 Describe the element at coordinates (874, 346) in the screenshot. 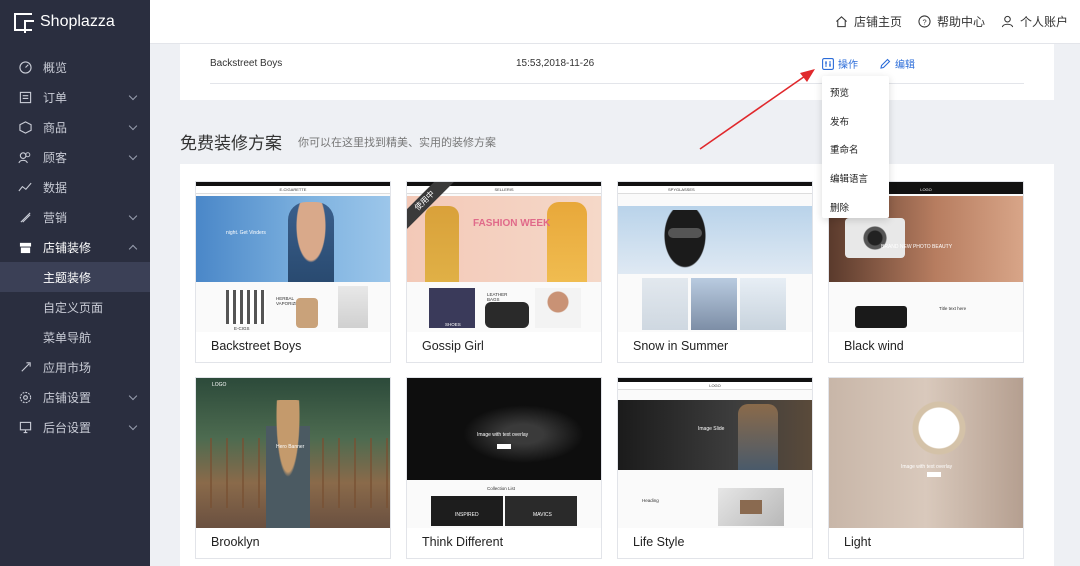

I see `theme-name: Black wind` at that location.